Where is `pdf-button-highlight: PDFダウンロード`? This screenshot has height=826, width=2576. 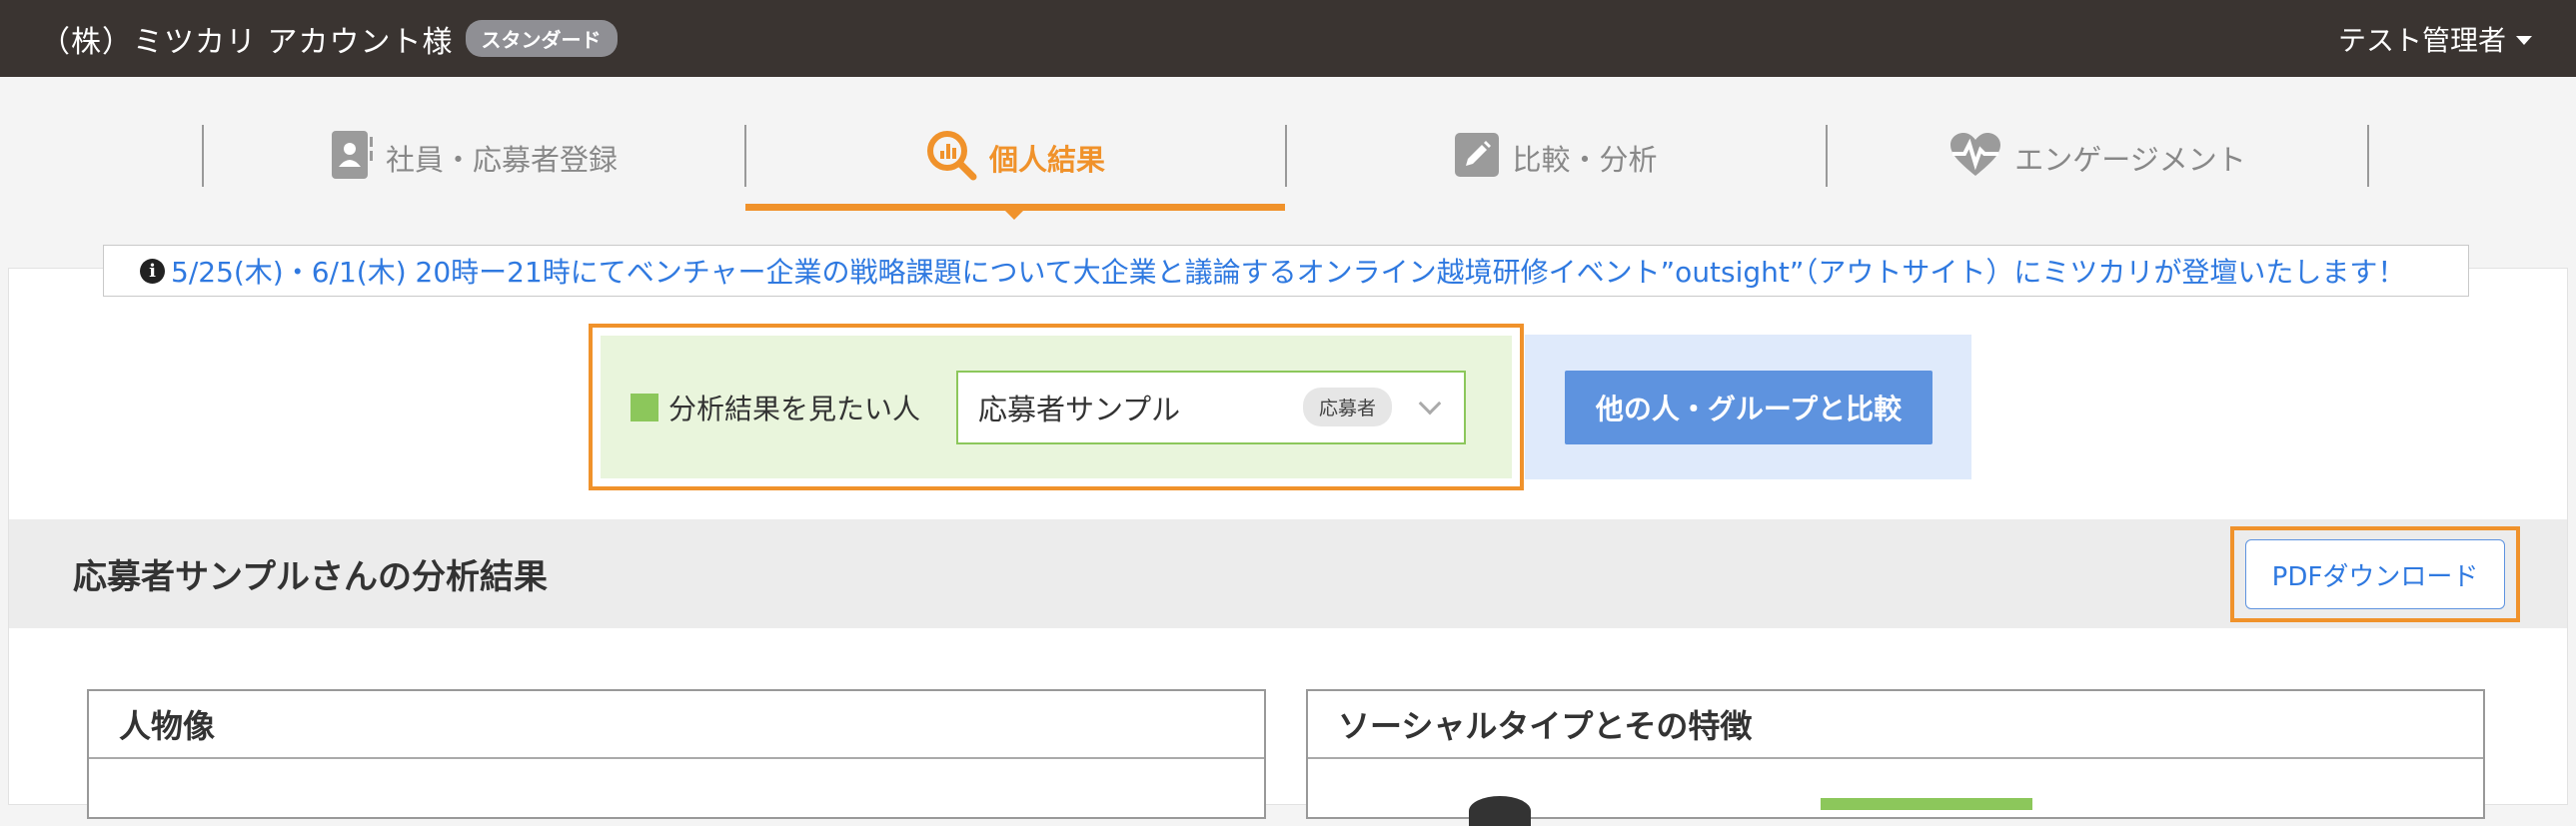 pdf-button-highlight: PDFダウンロード is located at coordinates (2375, 574).